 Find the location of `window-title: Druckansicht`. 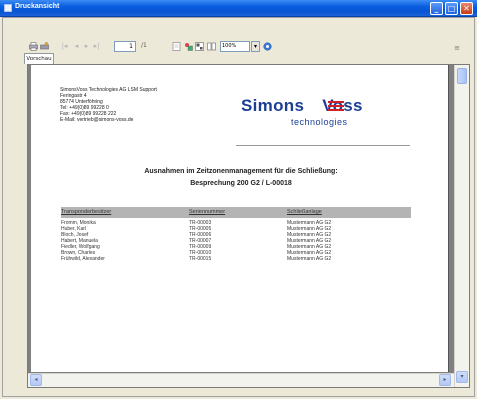

window-title: Druckansicht is located at coordinates (37, 6).